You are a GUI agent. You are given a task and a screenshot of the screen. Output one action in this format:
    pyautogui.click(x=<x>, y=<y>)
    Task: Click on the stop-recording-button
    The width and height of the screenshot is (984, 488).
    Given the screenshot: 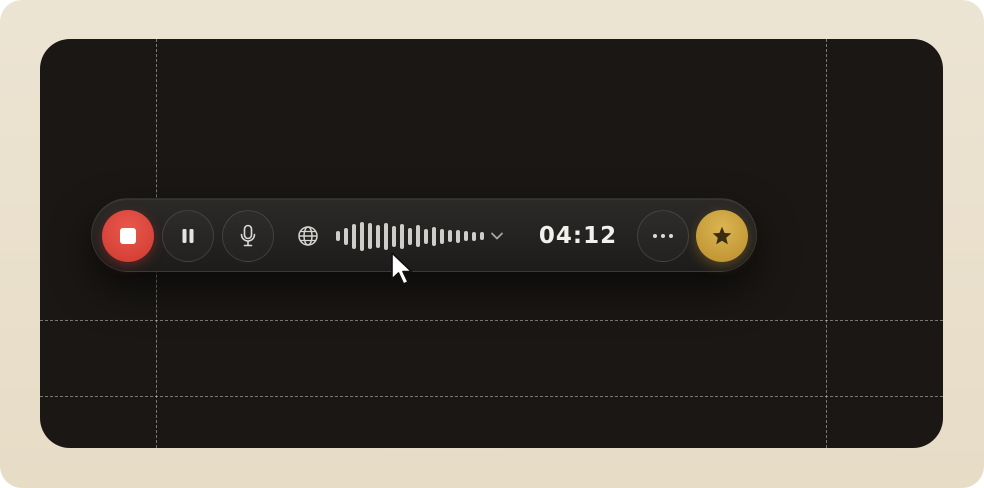 What is the action you would take?
    pyautogui.click(x=128, y=236)
    